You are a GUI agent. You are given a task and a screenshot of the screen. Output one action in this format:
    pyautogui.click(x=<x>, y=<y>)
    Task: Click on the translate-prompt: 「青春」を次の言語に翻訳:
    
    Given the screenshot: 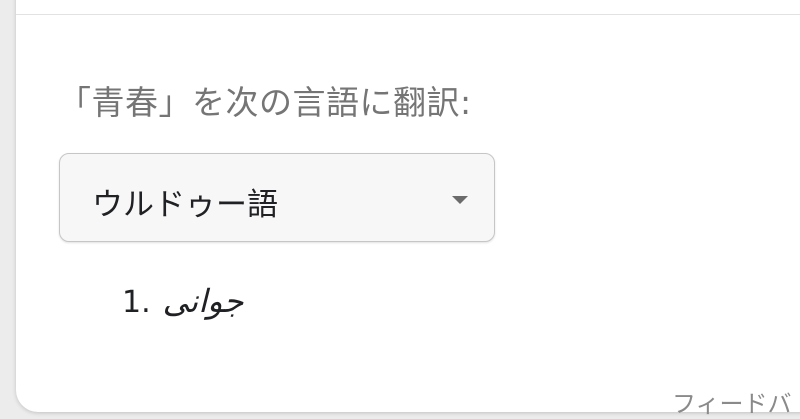 What is the action you would take?
    pyautogui.click(x=265, y=102)
    